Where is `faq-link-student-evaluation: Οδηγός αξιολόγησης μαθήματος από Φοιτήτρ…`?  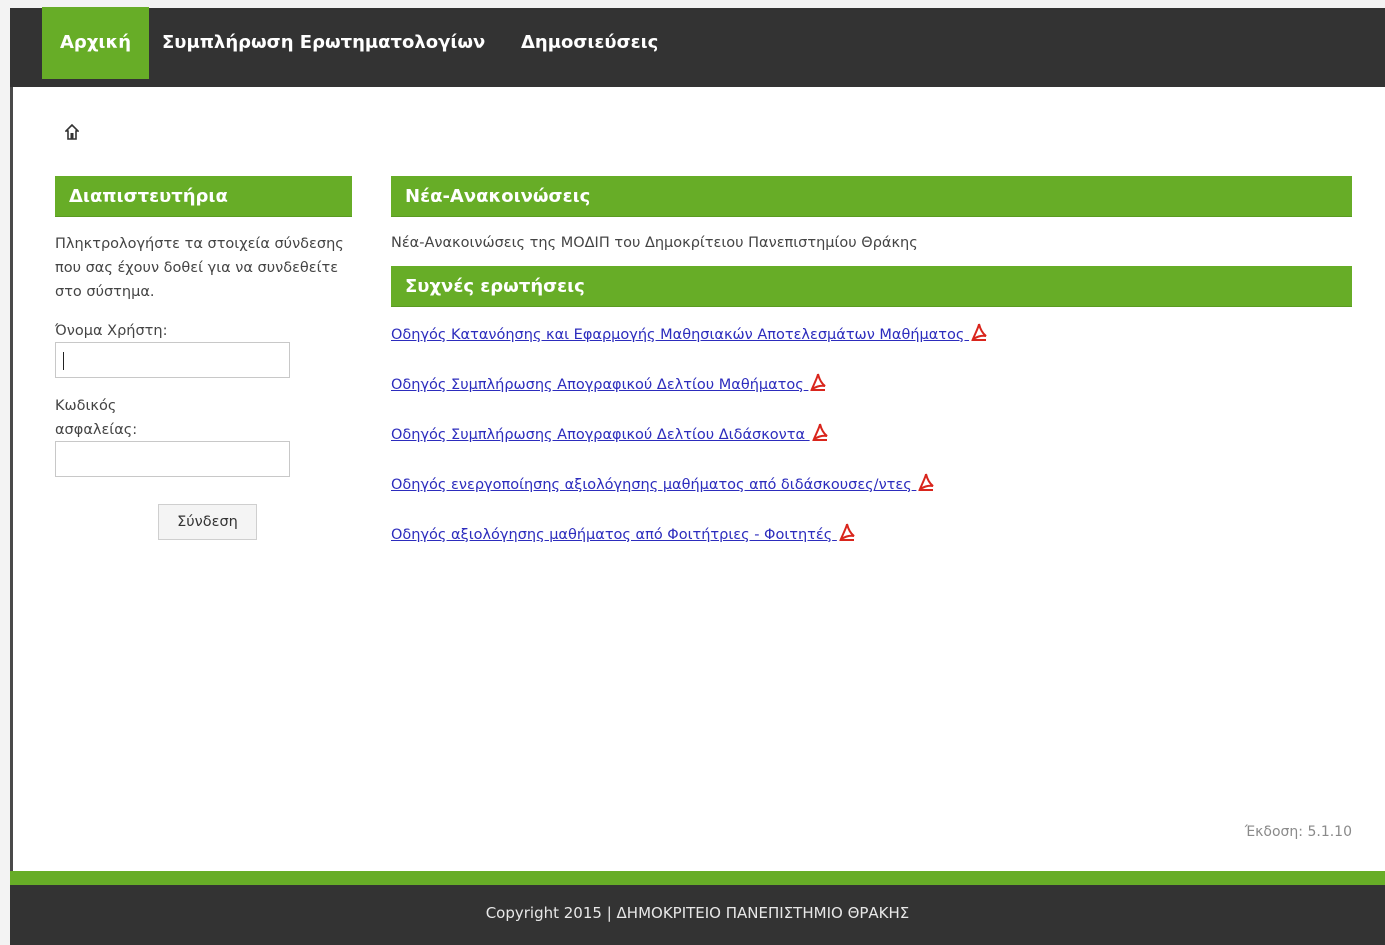 faq-link-student-evaluation: Οδηγός αξιολόγησης μαθήματος από Φοιτήτρ… is located at coordinates (623, 534).